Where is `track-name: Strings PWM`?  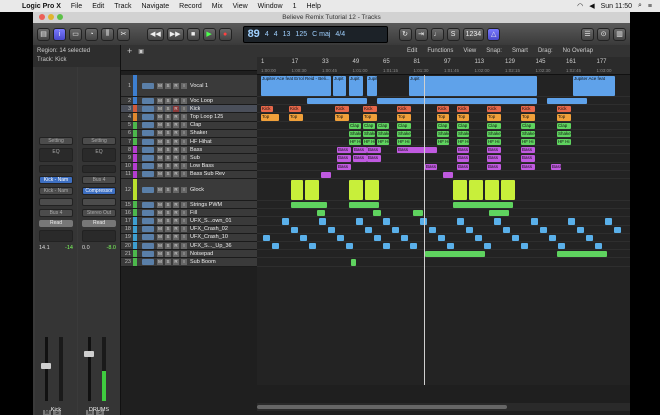
track-name: Strings PWM is located at coordinates (206, 205).